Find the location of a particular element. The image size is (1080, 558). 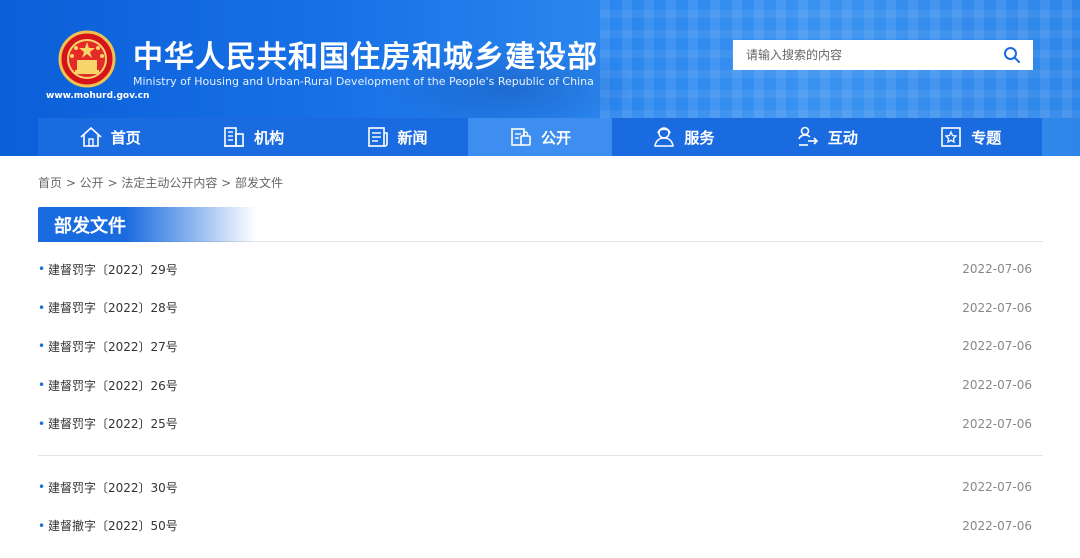

document-title: 建督撤字〔2022〕50号 is located at coordinates (113, 525).